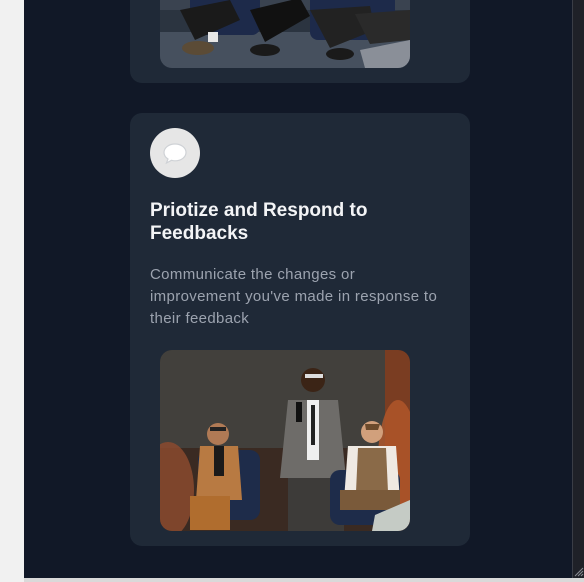 The width and height of the screenshot is (584, 582). Describe the element at coordinates (259, 222) in the screenshot. I see `card-title: Priotize and Respond to Feedbacks` at that location.